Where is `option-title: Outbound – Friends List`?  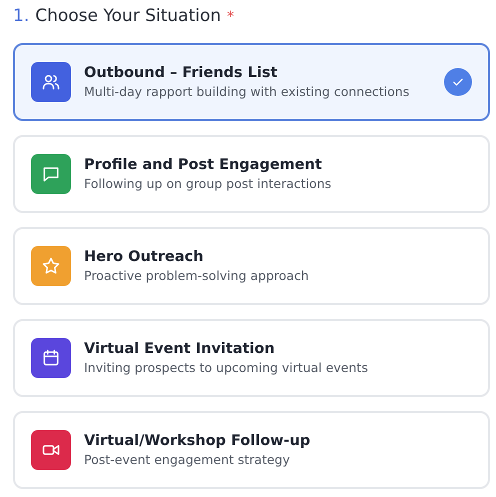 option-title: Outbound – Friends List is located at coordinates (181, 73).